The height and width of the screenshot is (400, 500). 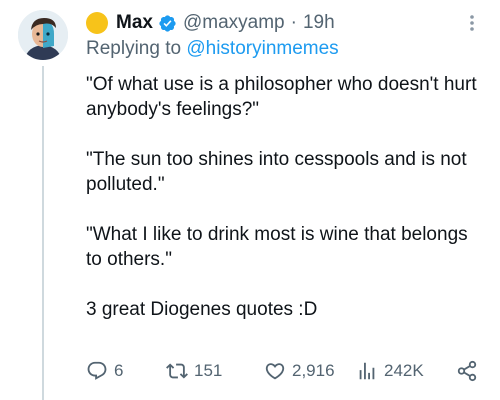 What do you see at coordinates (134, 23) in the screenshot?
I see `author-name: Max` at bounding box center [134, 23].